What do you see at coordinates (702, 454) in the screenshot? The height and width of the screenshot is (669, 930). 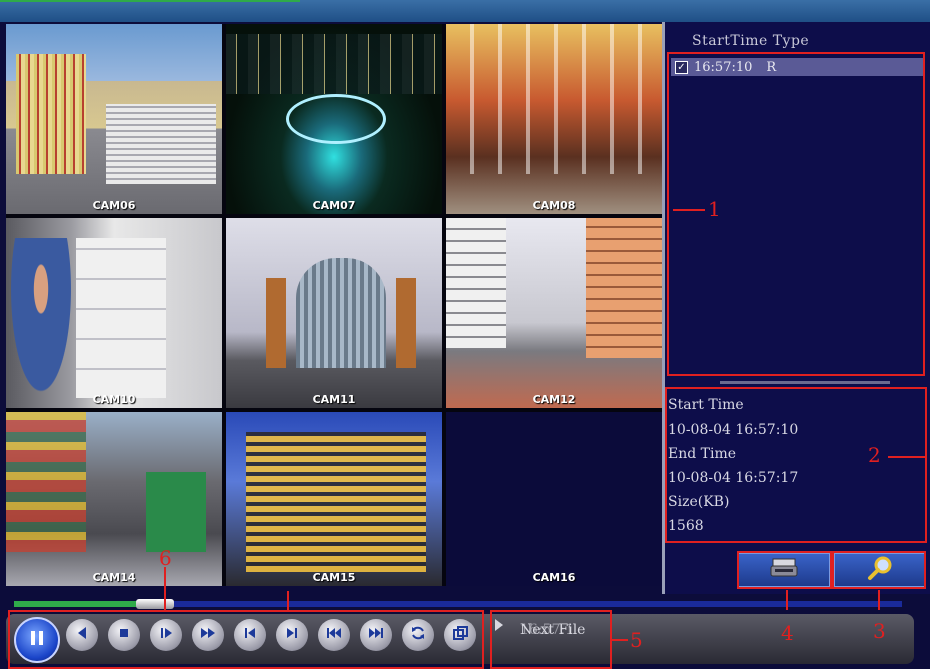 I see `end-time-label: End Time` at bounding box center [702, 454].